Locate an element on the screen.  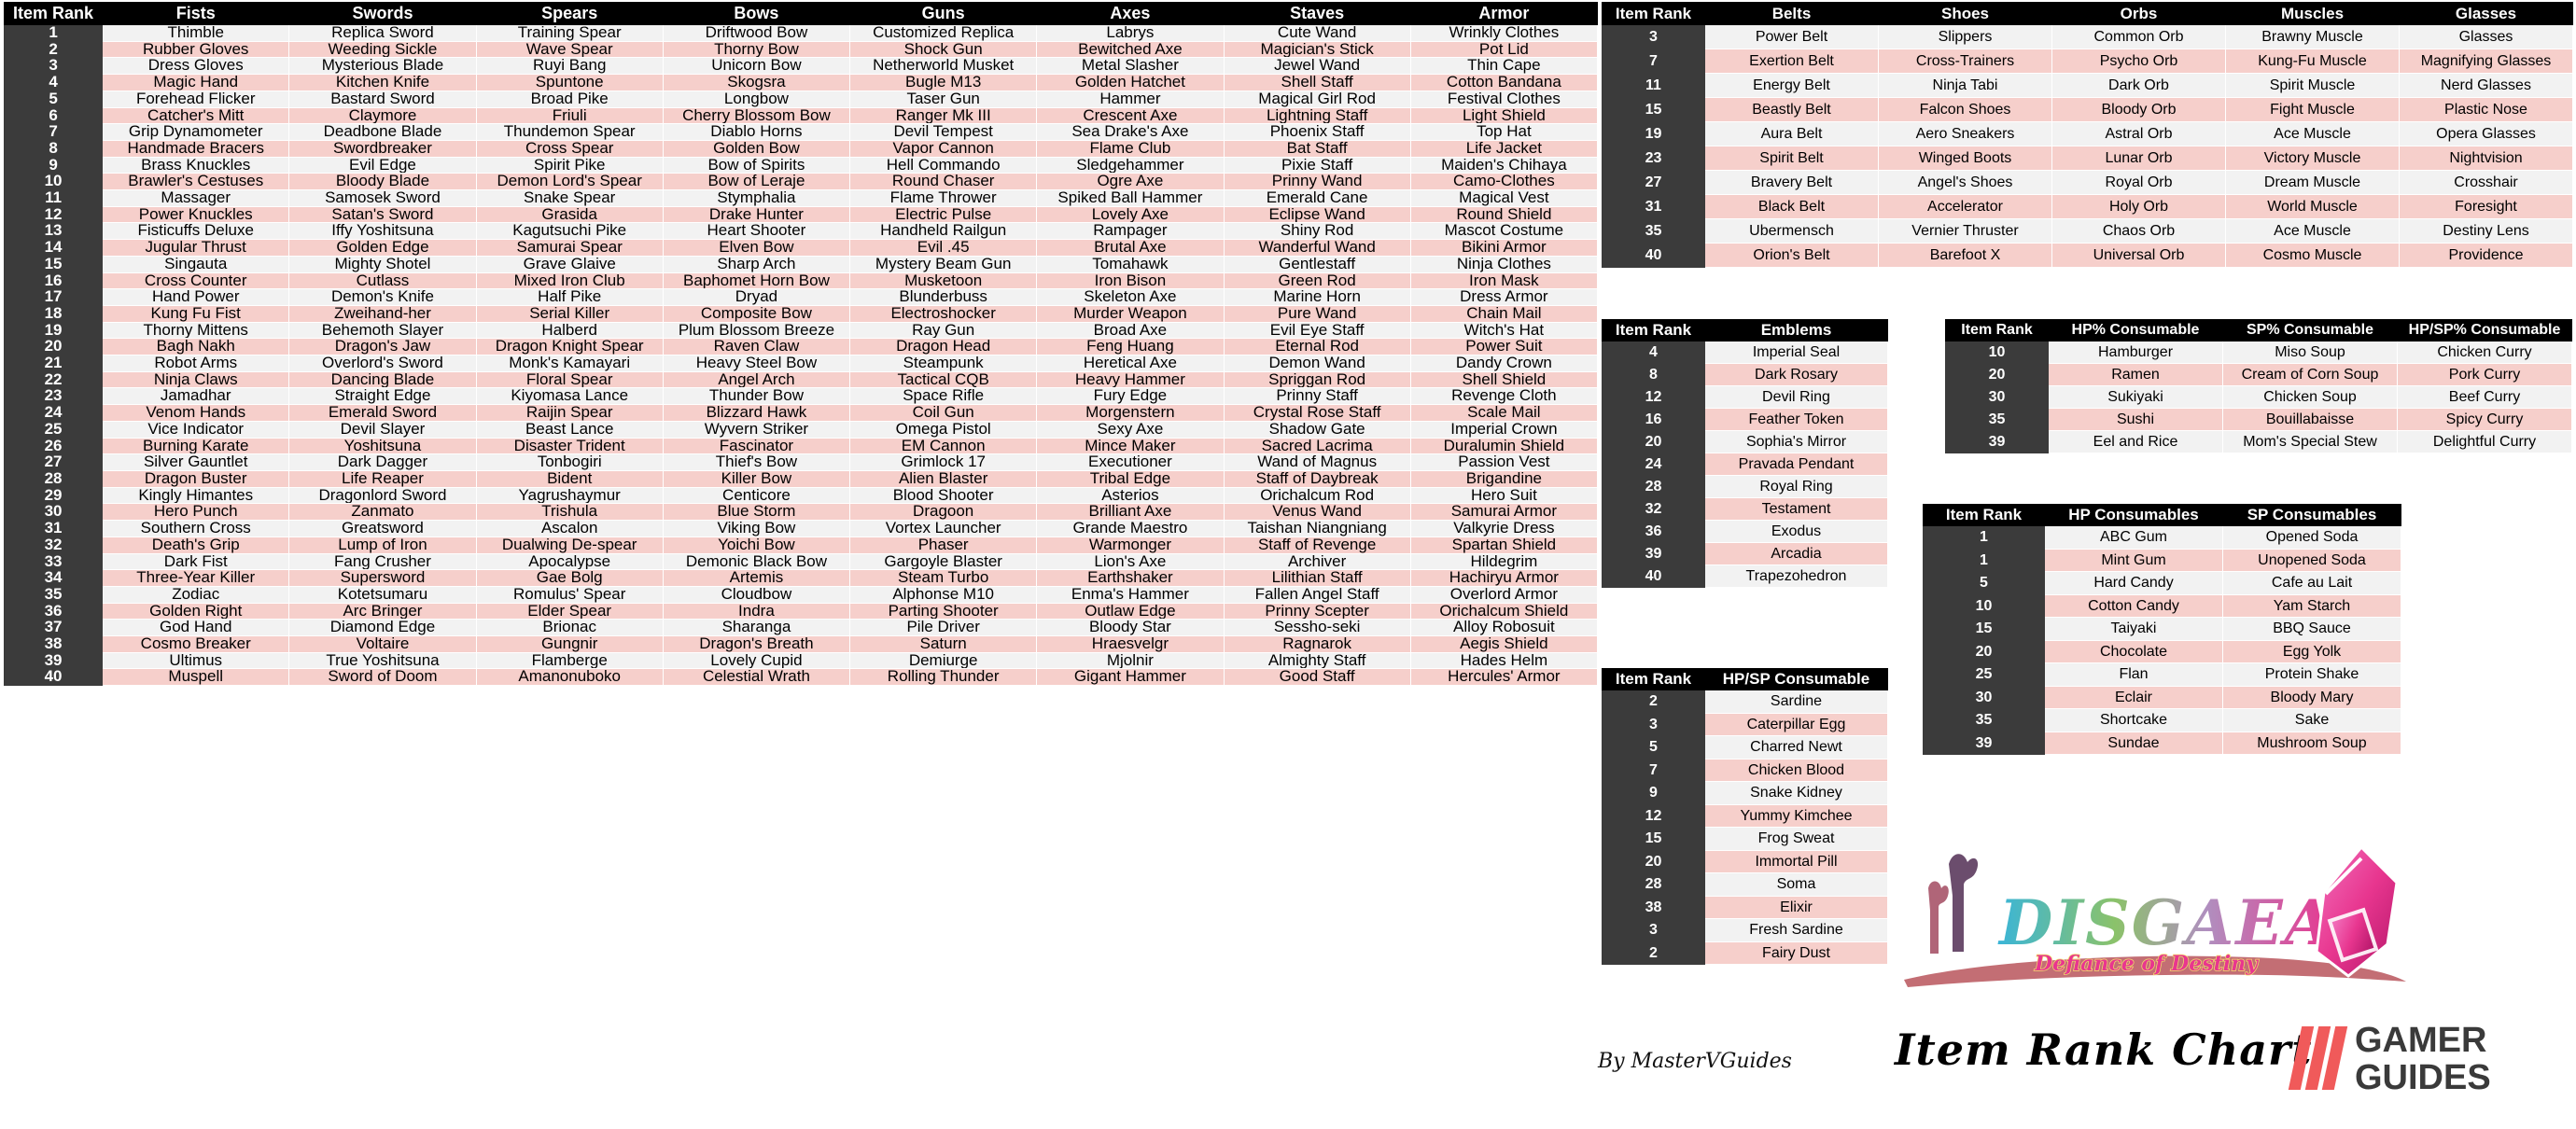
item-name-cell: Dragon's Breath is located at coordinates (756, 644).